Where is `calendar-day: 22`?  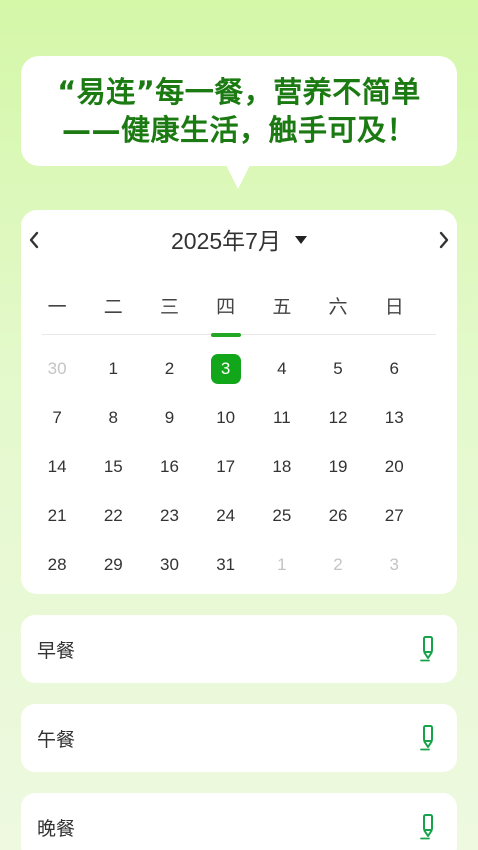 calendar-day: 22 is located at coordinates (113, 515).